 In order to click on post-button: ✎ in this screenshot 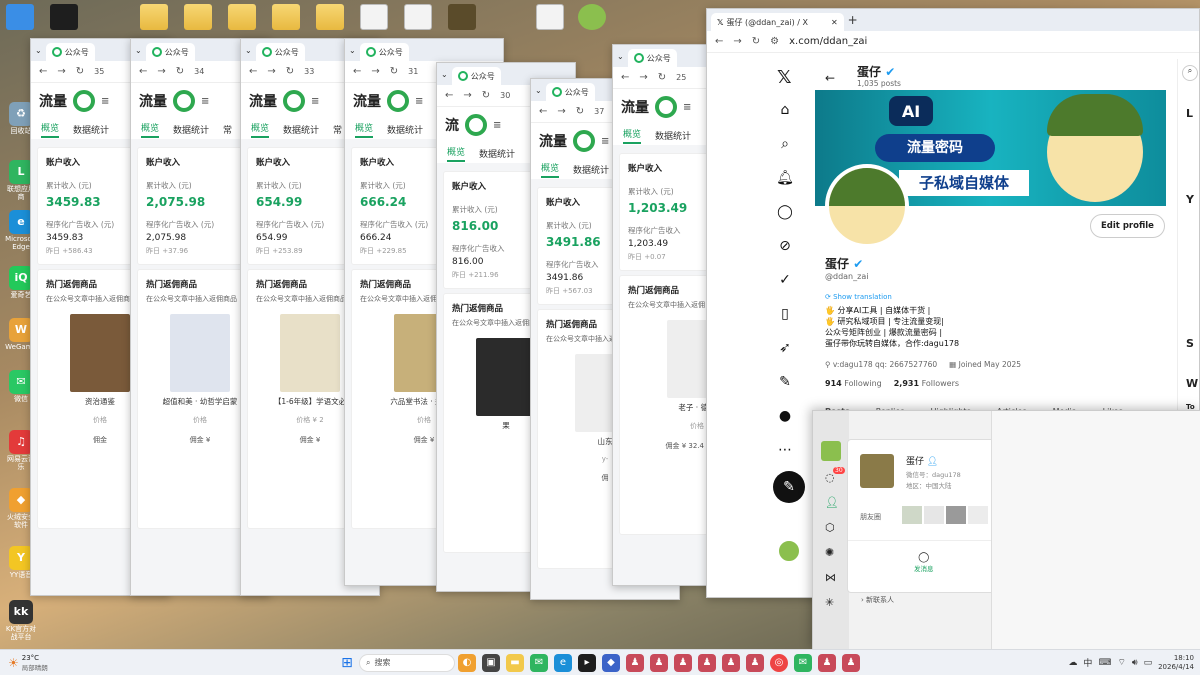, I will do `click(789, 487)`.